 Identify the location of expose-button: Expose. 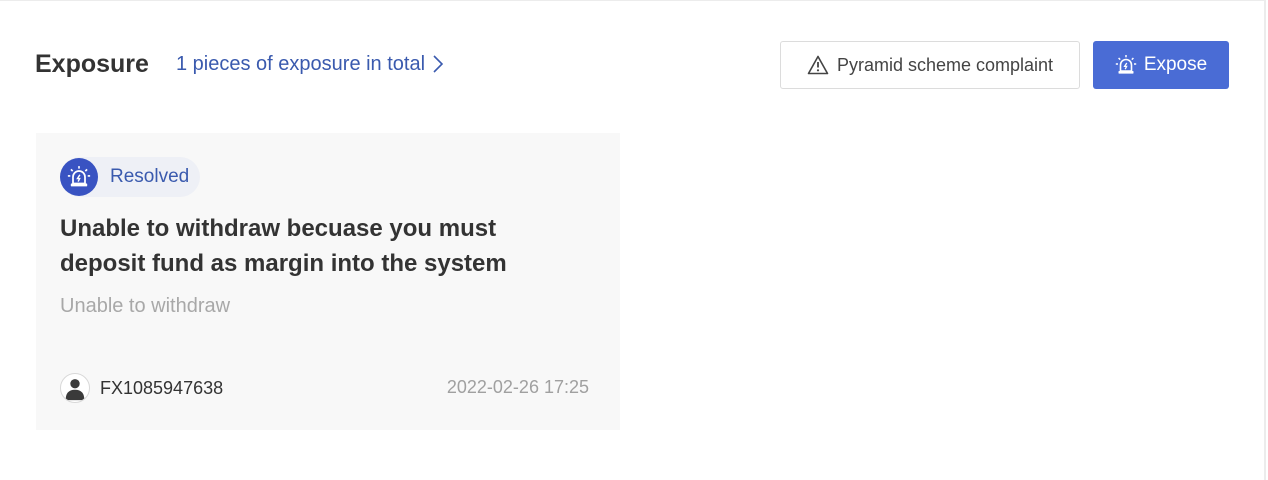
(1161, 65).